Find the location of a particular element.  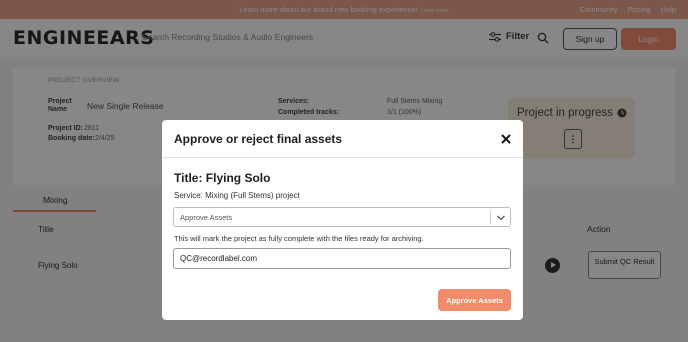

email-field is located at coordinates (342, 258).